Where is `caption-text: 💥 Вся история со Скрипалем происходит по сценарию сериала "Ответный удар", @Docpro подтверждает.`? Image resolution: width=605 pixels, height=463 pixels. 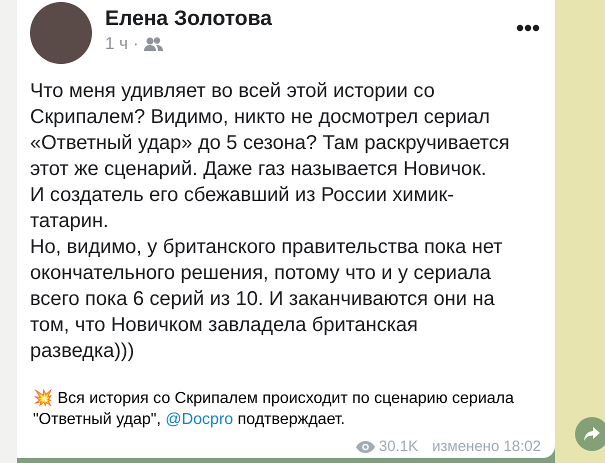
caption-text: 💥 Вся история со Скрипалем происходит по сценарию сериала "Ответный удар", @Docpro подтверждает. is located at coordinates (274, 409).